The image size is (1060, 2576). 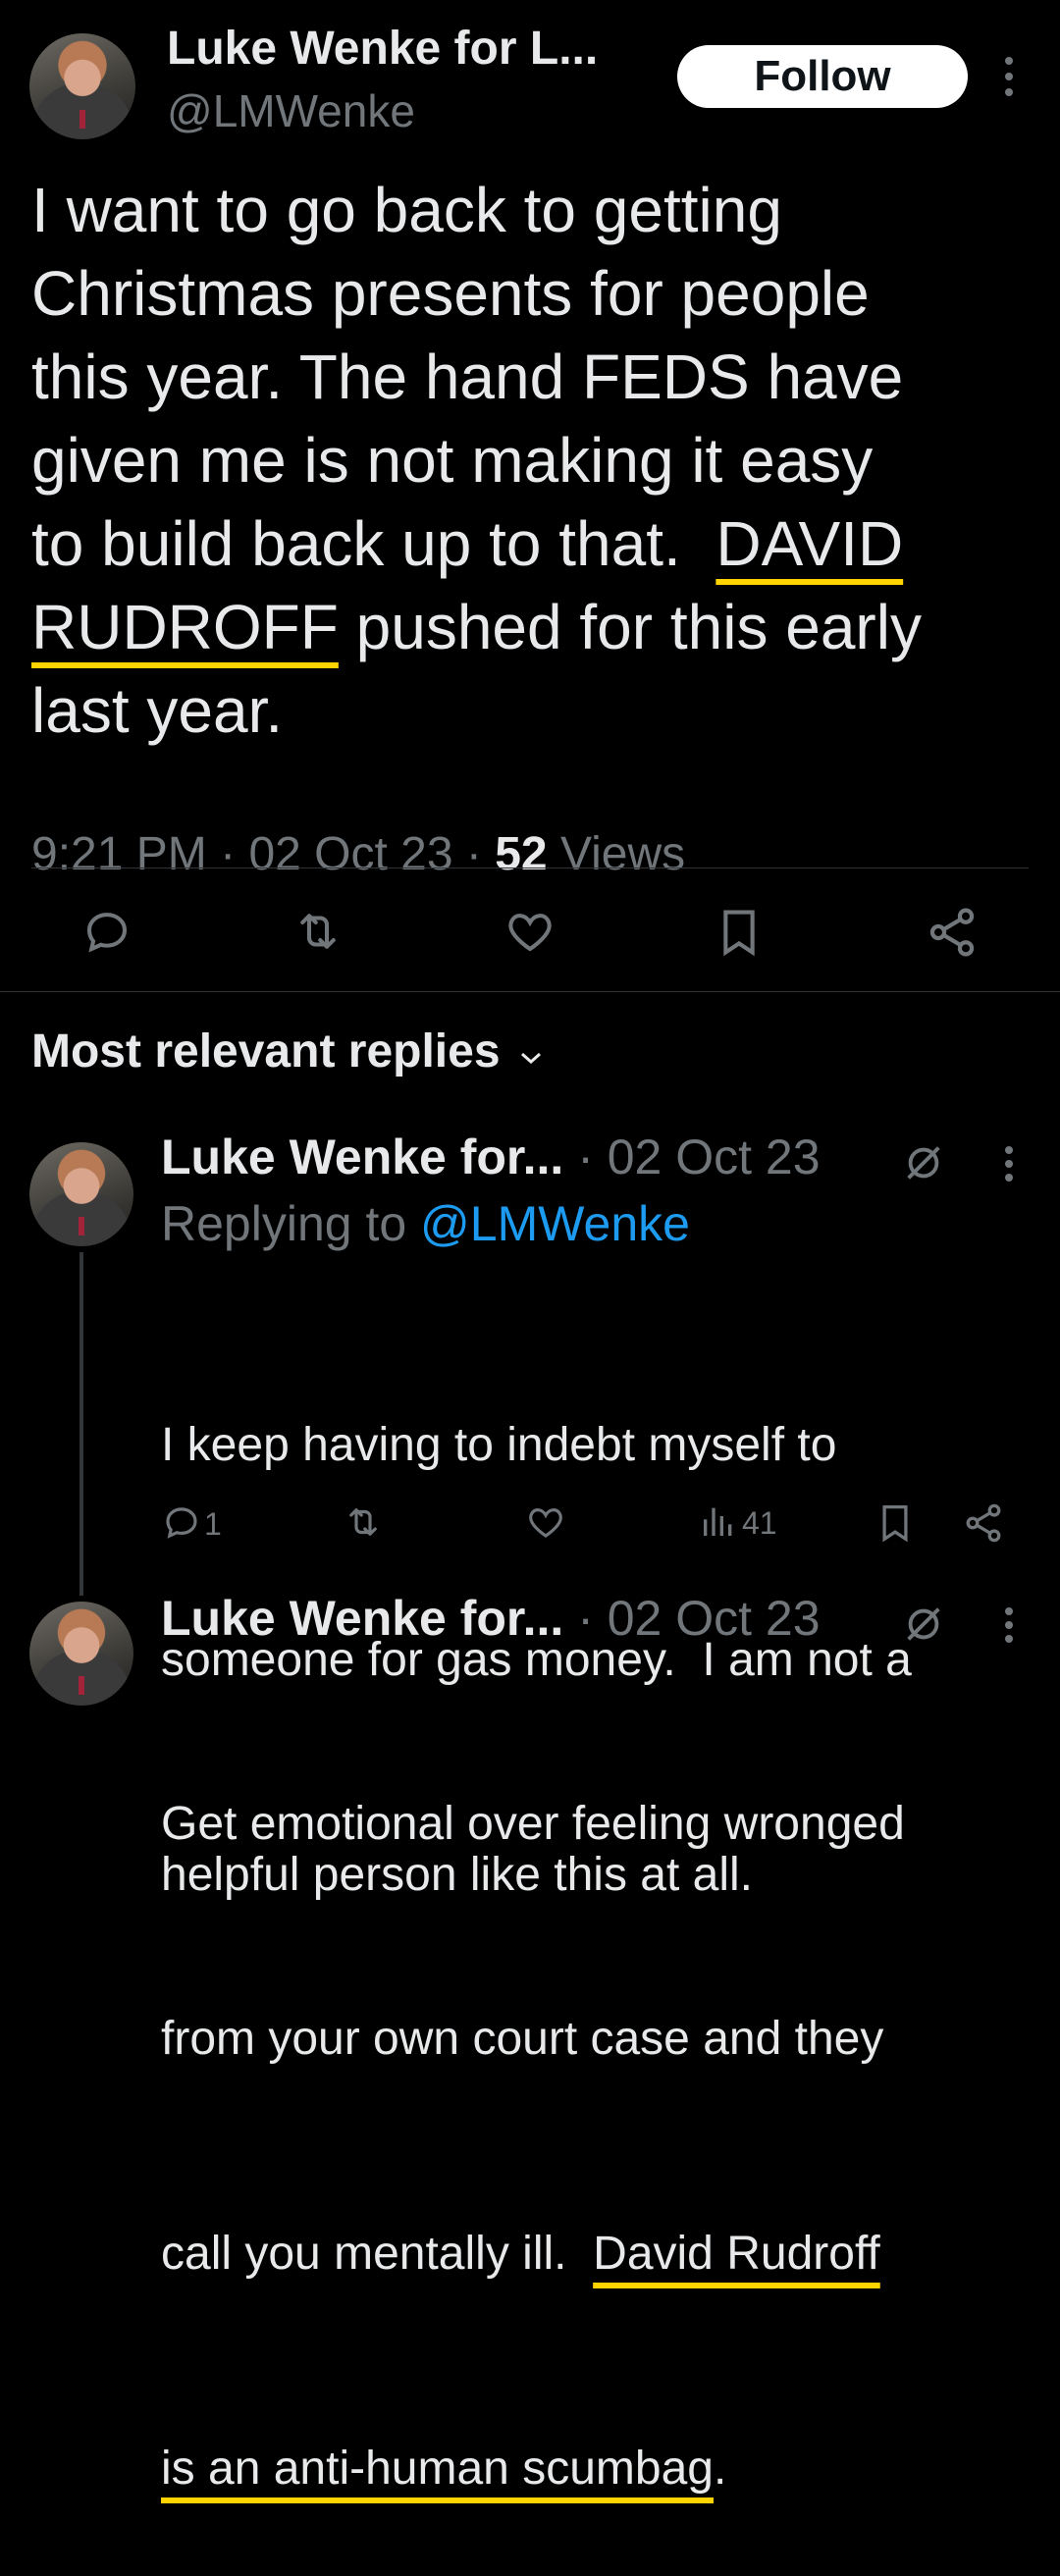 I want to click on tweet-date: 02 Oct 23, so click(x=350, y=854).